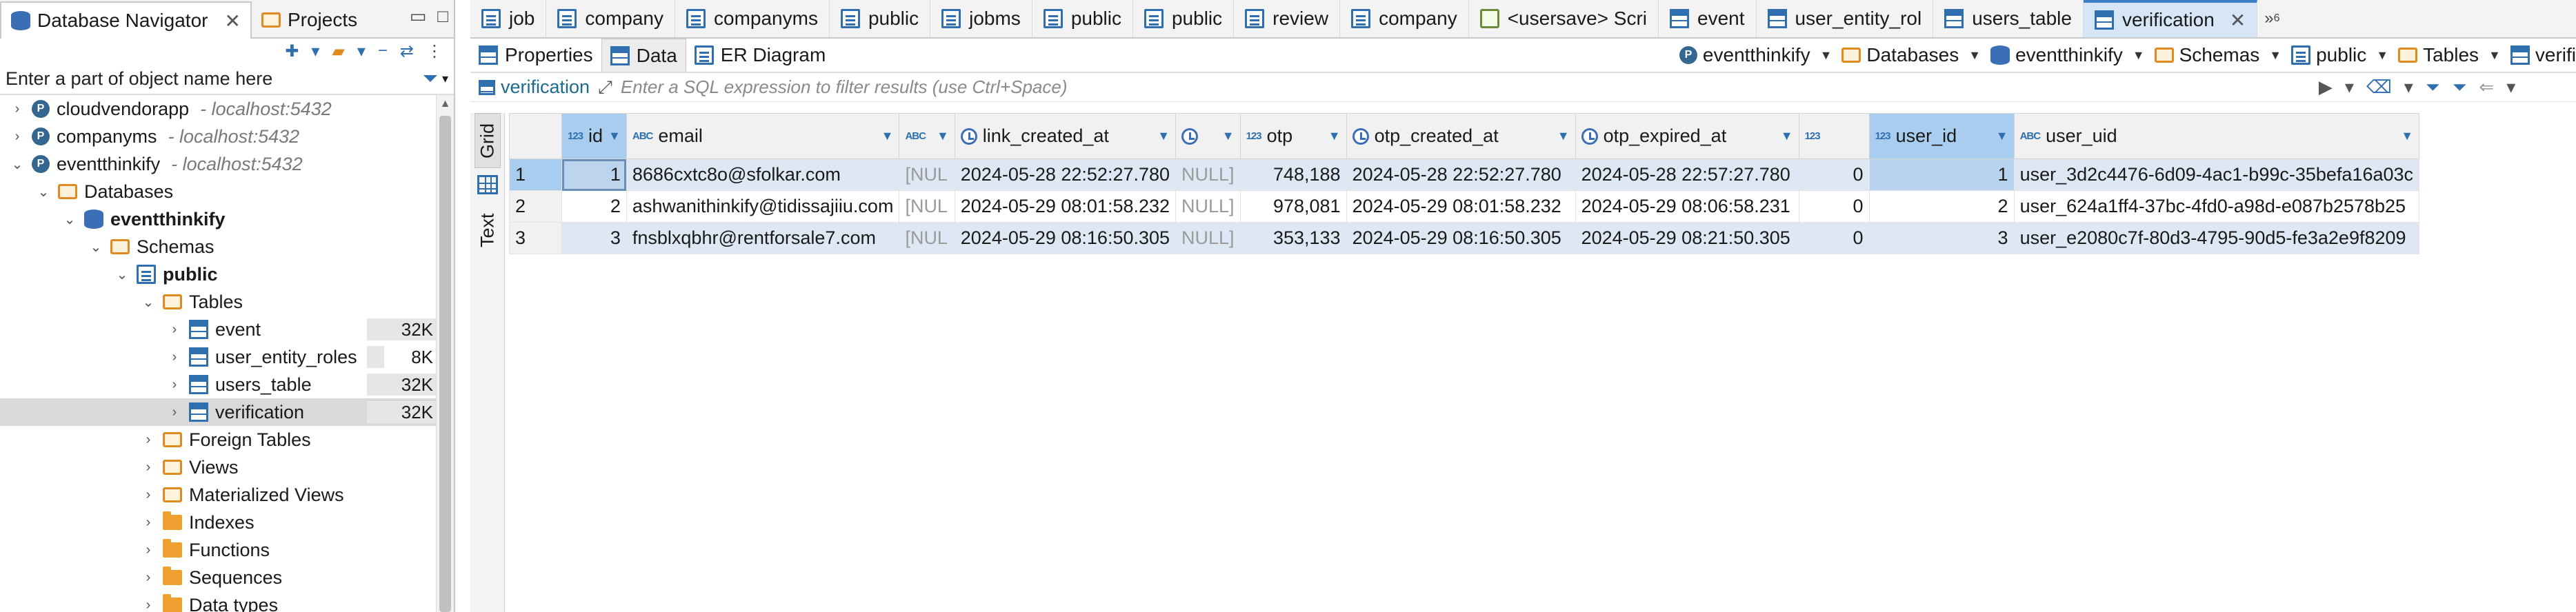 Image resolution: width=2576 pixels, height=612 pixels. What do you see at coordinates (763, 136) in the screenshot?
I see `column-header-email: ABC email ▼` at bounding box center [763, 136].